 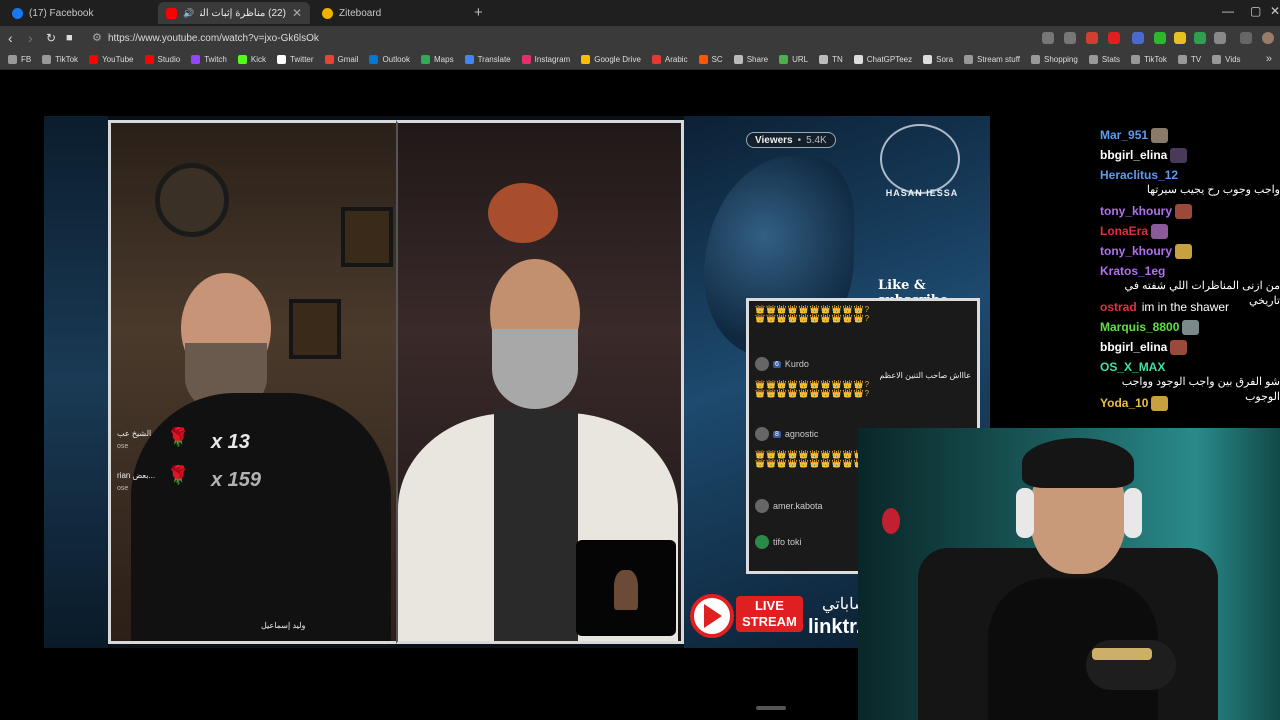 What do you see at coordinates (97, 37) in the screenshot?
I see `site-info-icon: ⚙` at bounding box center [97, 37].